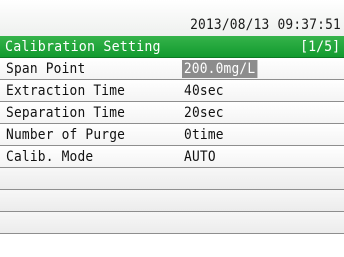 Image resolution: width=344 pixels, height=257 pixels. What do you see at coordinates (172, 157) in the screenshot?
I see `setting-row-calib-mode: Calib. Mode AUTO` at bounding box center [172, 157].